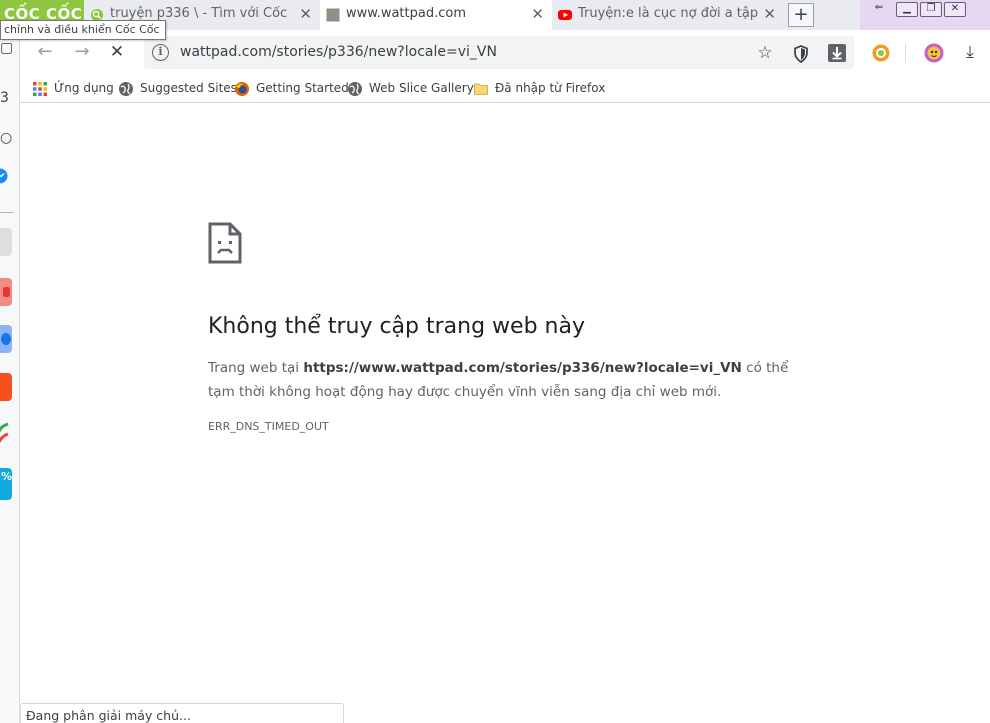 The width and height of the screenshot is (990, 723). I want to click on bookmark-apps: Ứng dụng, so click(73, 89).